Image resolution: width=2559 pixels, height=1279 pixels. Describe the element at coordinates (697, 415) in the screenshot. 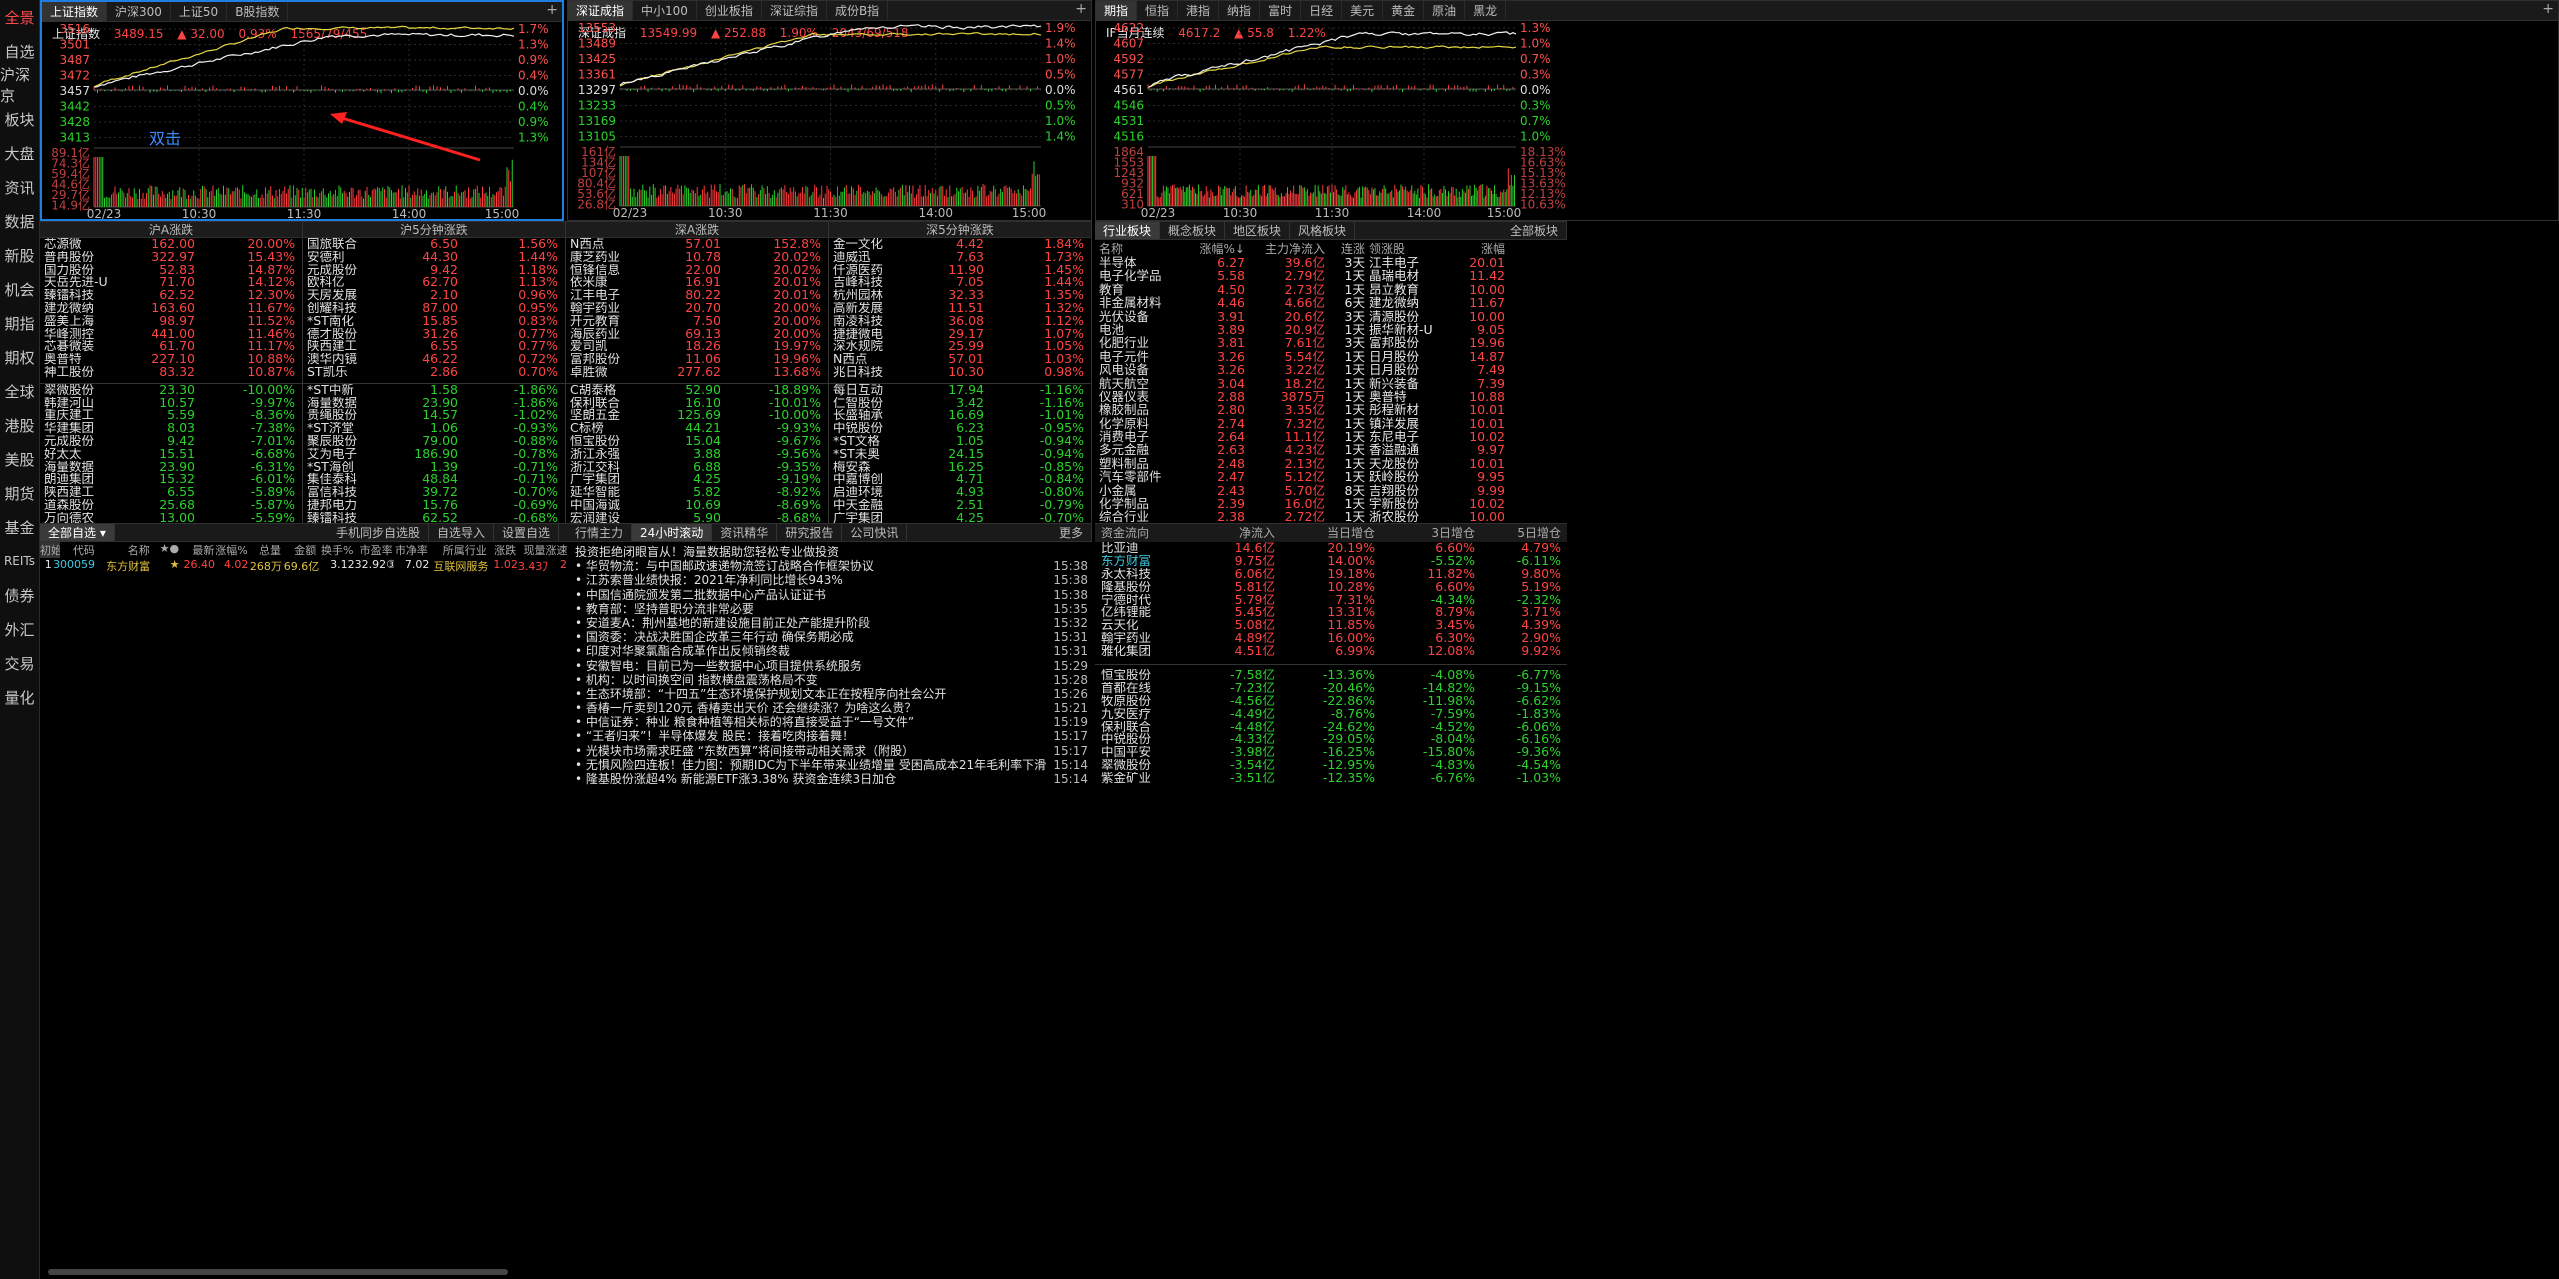

I see `ranking-row: 坚朗五金 125.69 -10.00%` at that location.